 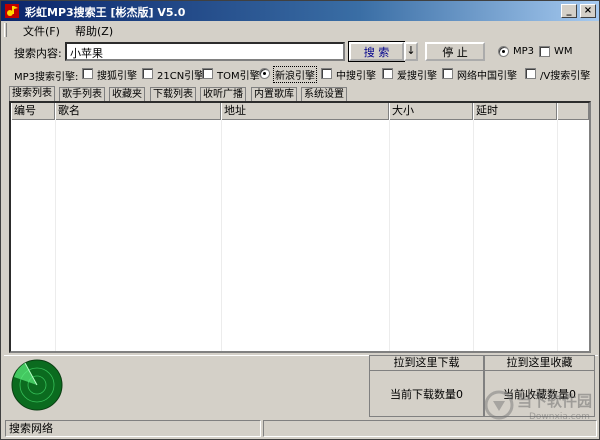 I want to click on download-drop-zone: 拉到这里下载 当前下载数量0, so click(x=426, y=386).